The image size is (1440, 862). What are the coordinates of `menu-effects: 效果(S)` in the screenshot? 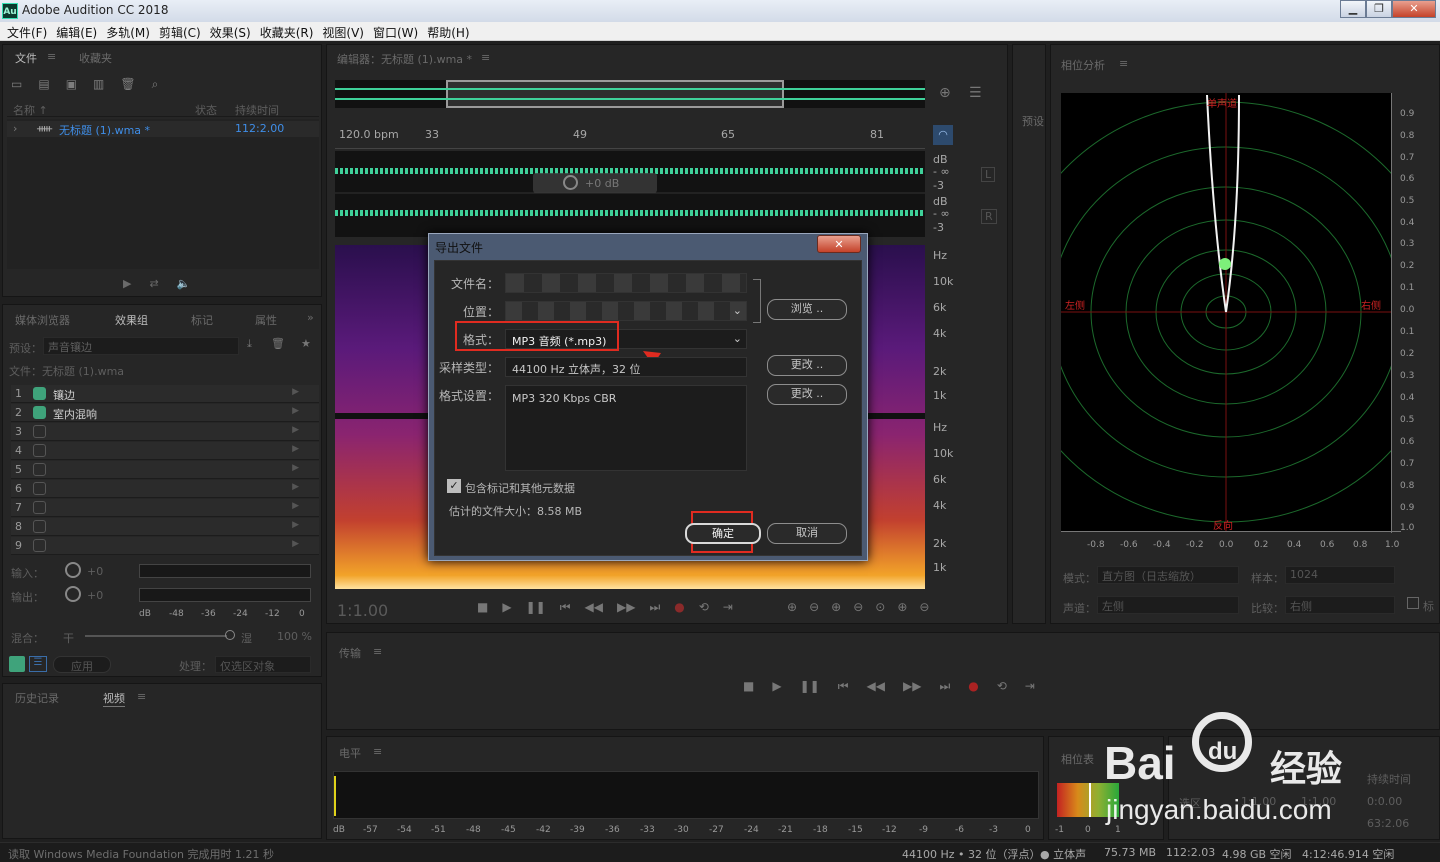 It's located at (232, 31).